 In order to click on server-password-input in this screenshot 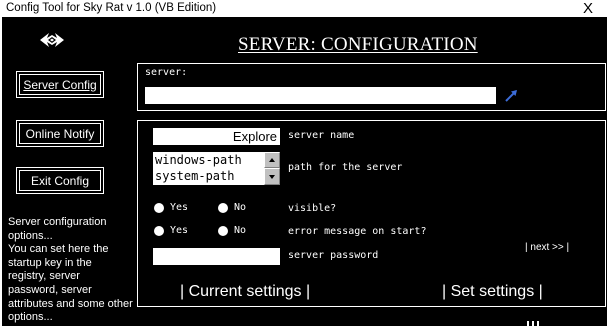, I will do `click(216, 256)`.